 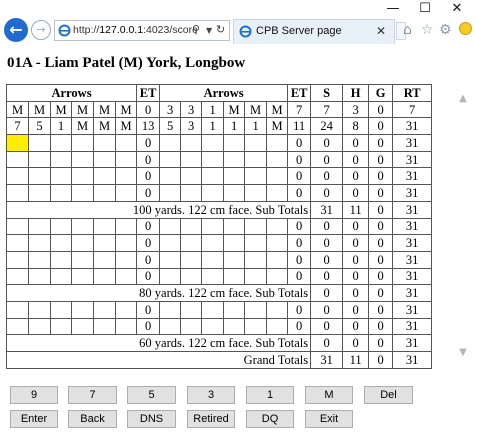 I want to click on search-icon: ⚲, so click(x=196, y=29).